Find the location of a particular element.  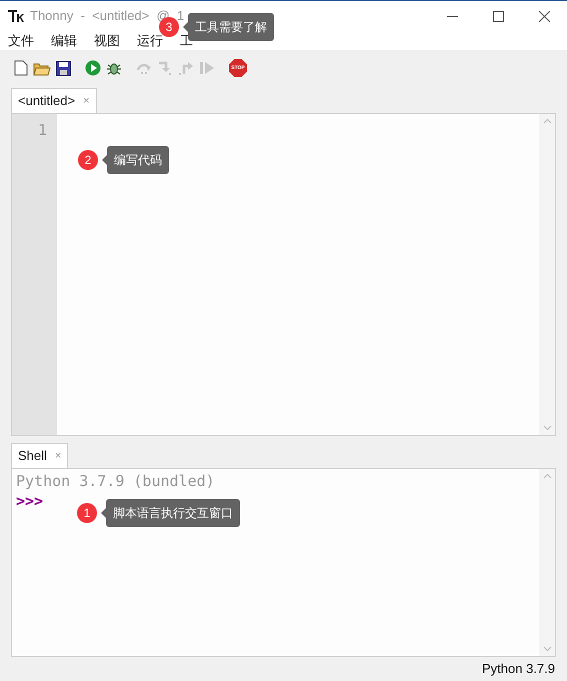

close-icon is located at coordinates (544, 16).